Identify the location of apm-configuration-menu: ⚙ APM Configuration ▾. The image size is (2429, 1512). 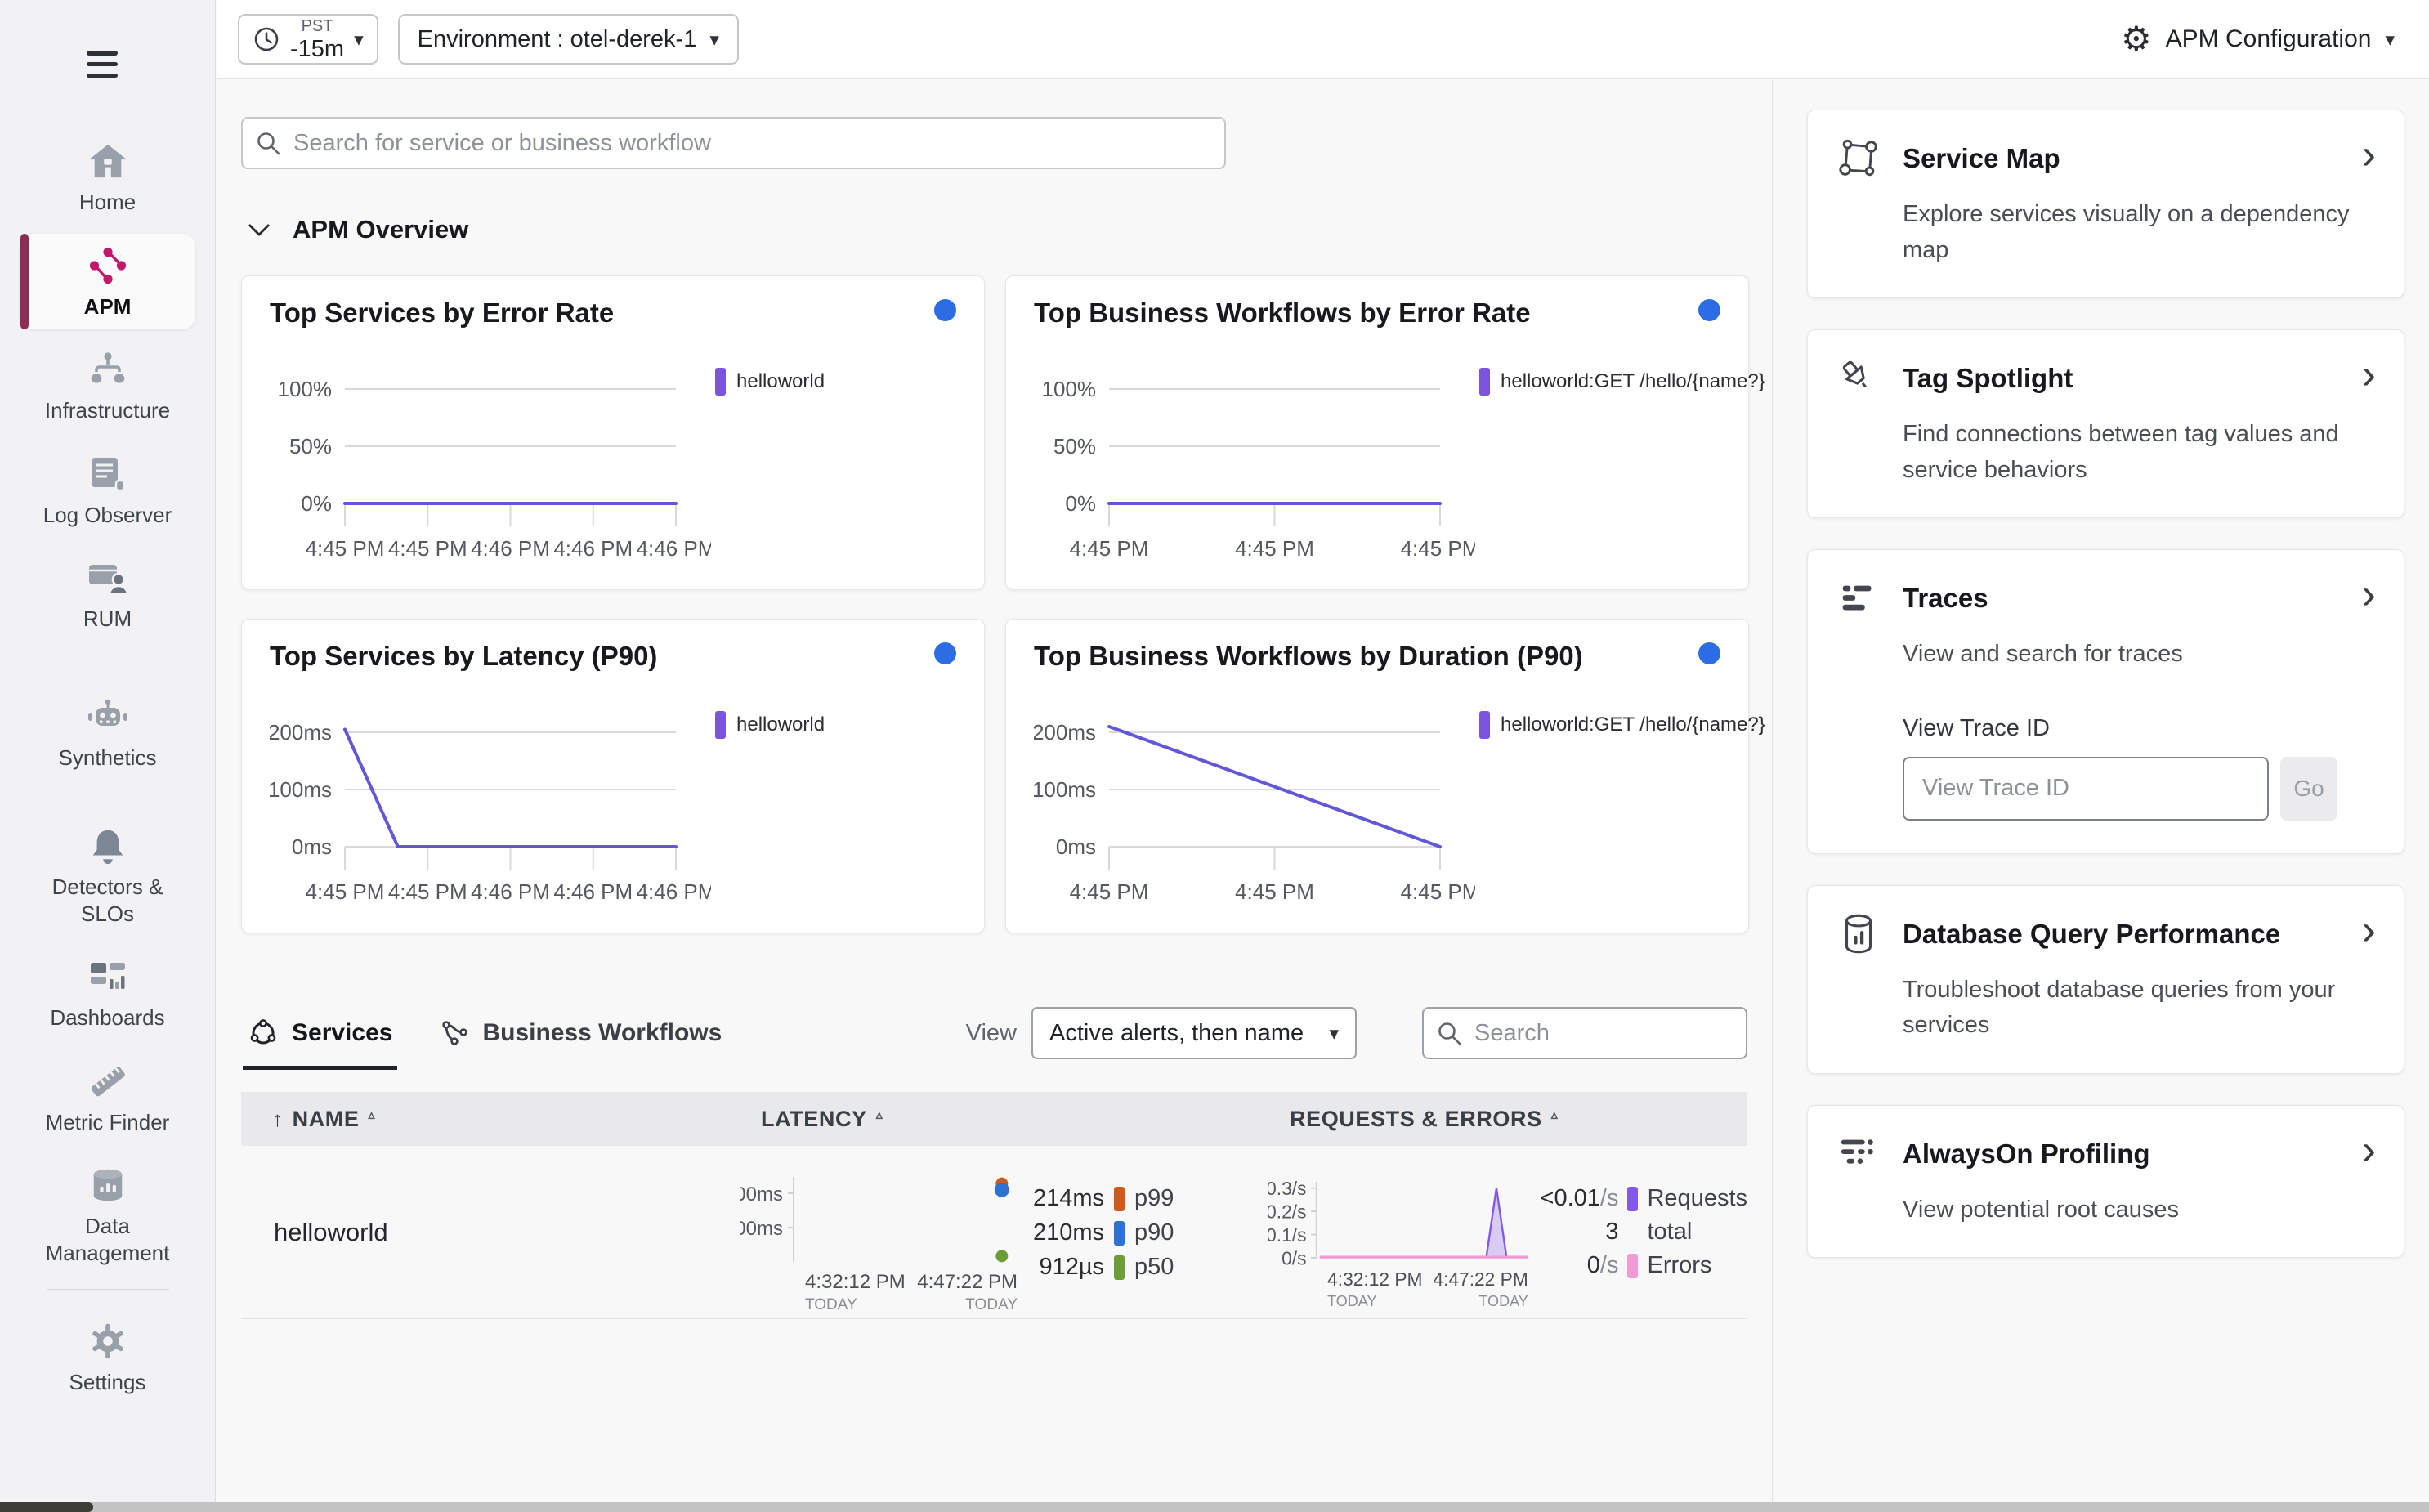
(2258, 39).